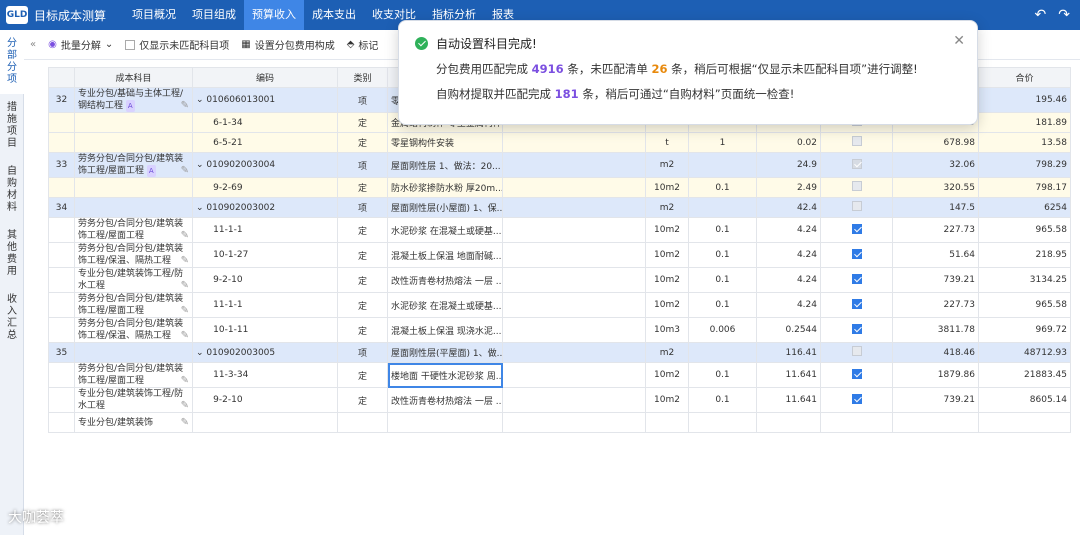 The height and width of the screenshot is (535, 1080). What do you see at coordinates (334, 15) in the screenshot?
I see `nav-tab: 成本支出` at bounding box center [334, 15].